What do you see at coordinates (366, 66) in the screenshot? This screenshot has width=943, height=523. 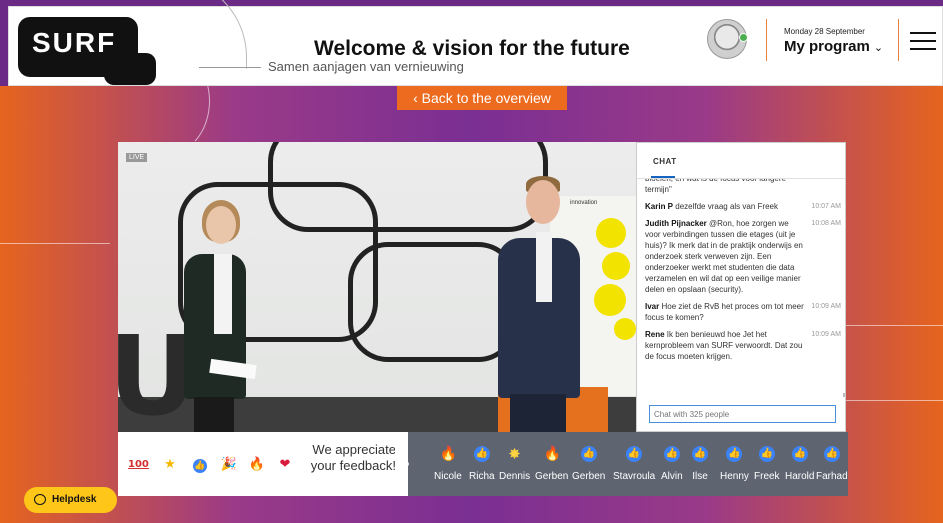 I see `page-subtitle: Samen aanjagen van vernieuwing` at bounding box center [366, 66].